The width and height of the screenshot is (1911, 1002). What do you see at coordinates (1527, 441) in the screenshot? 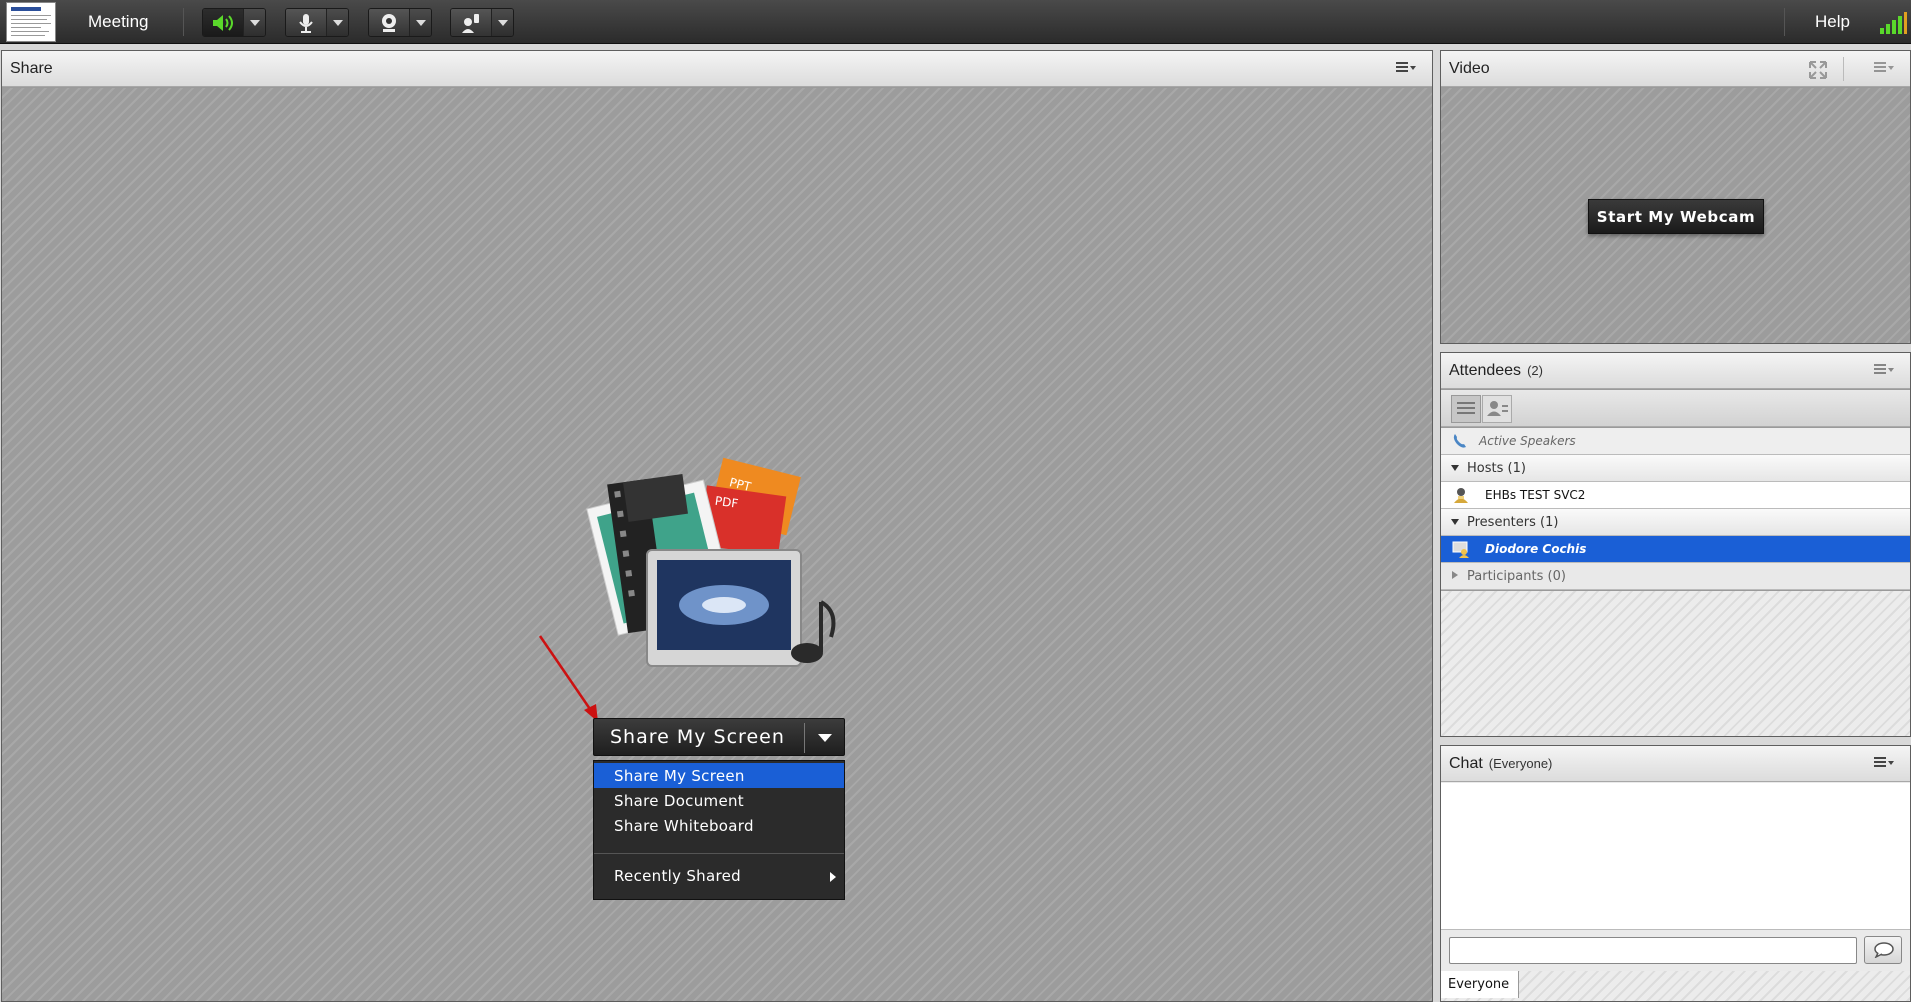
I see `active-speakers-label: Active Speakers` at bounding box center [1527, 441].